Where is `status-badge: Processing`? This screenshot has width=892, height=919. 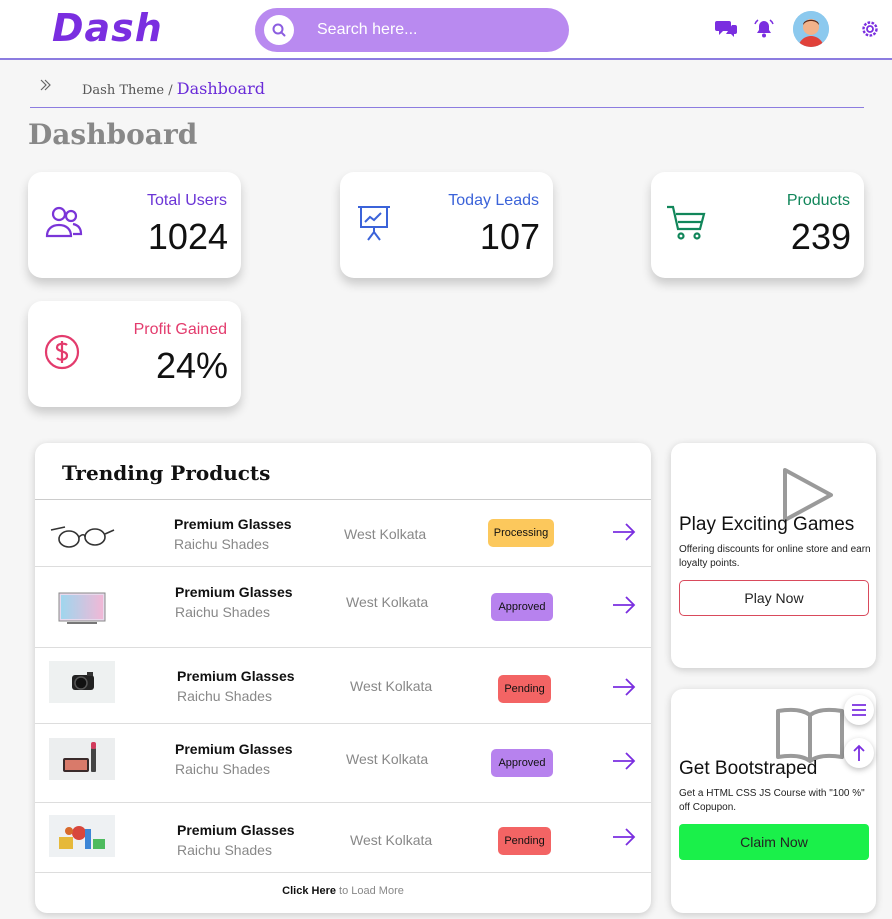
status-badge: Processing is located at coordinates (521, 533).